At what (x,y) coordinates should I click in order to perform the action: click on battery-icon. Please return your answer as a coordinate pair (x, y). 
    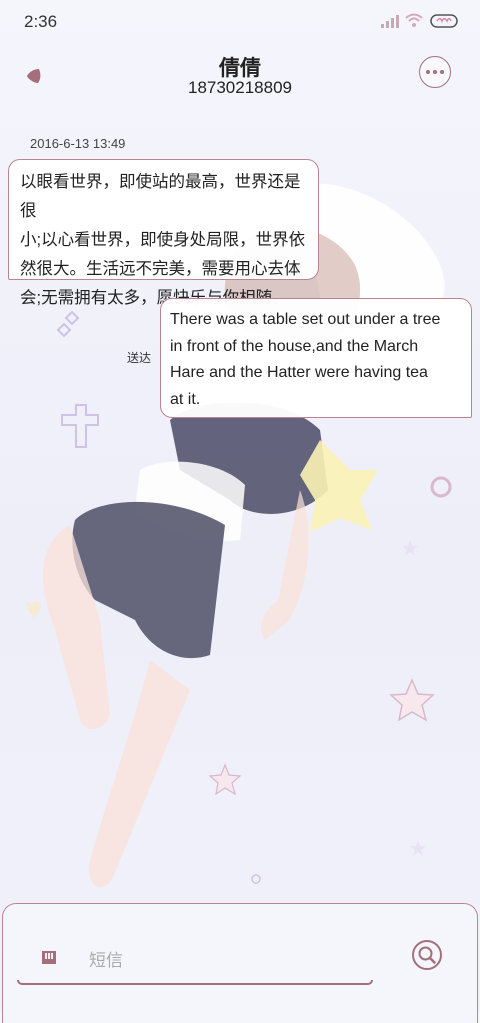
    Looking at the image, I should click on (444, 21).